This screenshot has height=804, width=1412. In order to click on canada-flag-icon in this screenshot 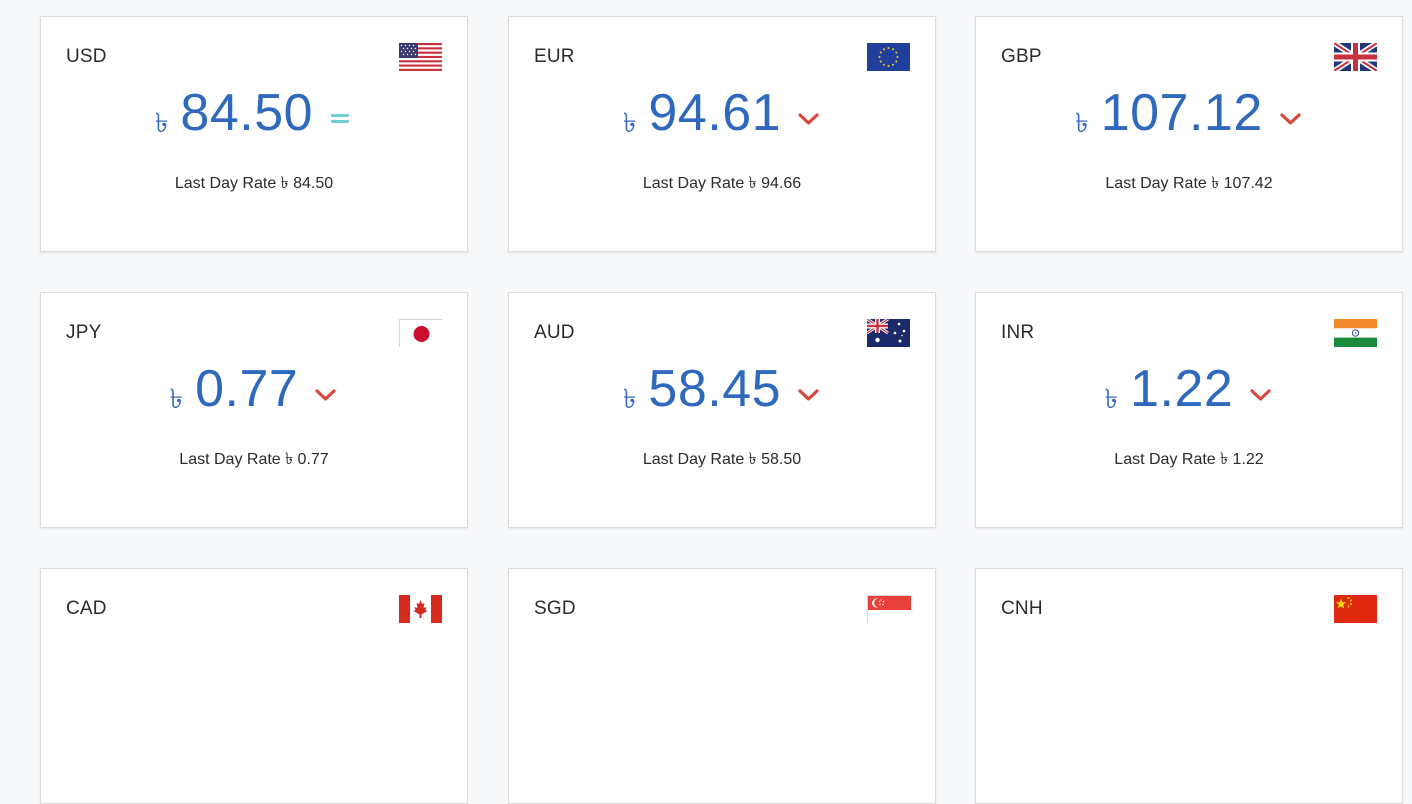, I will do `click(420, 609)`.